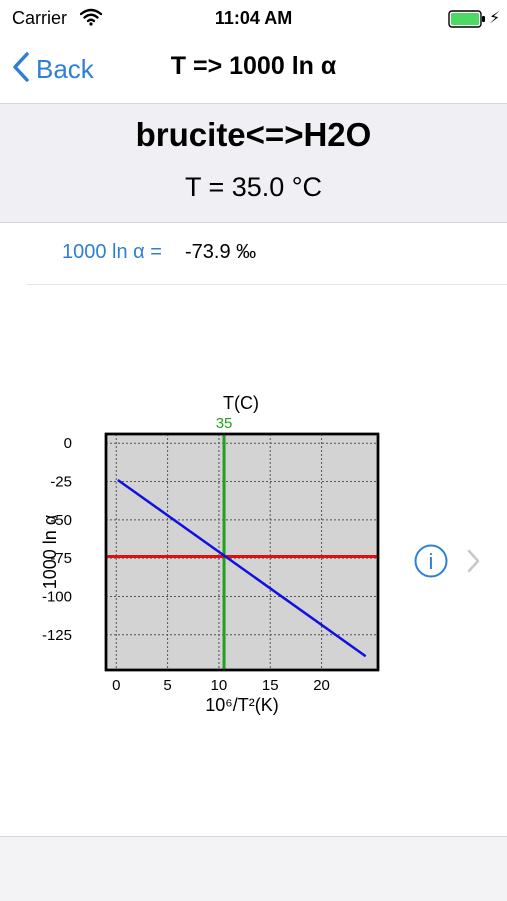 The width and height of the screenshot is (507, 901). What do you see at coordinates (253, 187) in the screenshot?
I see `temperature-label: T = 35.0 °C` at bounding box center [253, 187].